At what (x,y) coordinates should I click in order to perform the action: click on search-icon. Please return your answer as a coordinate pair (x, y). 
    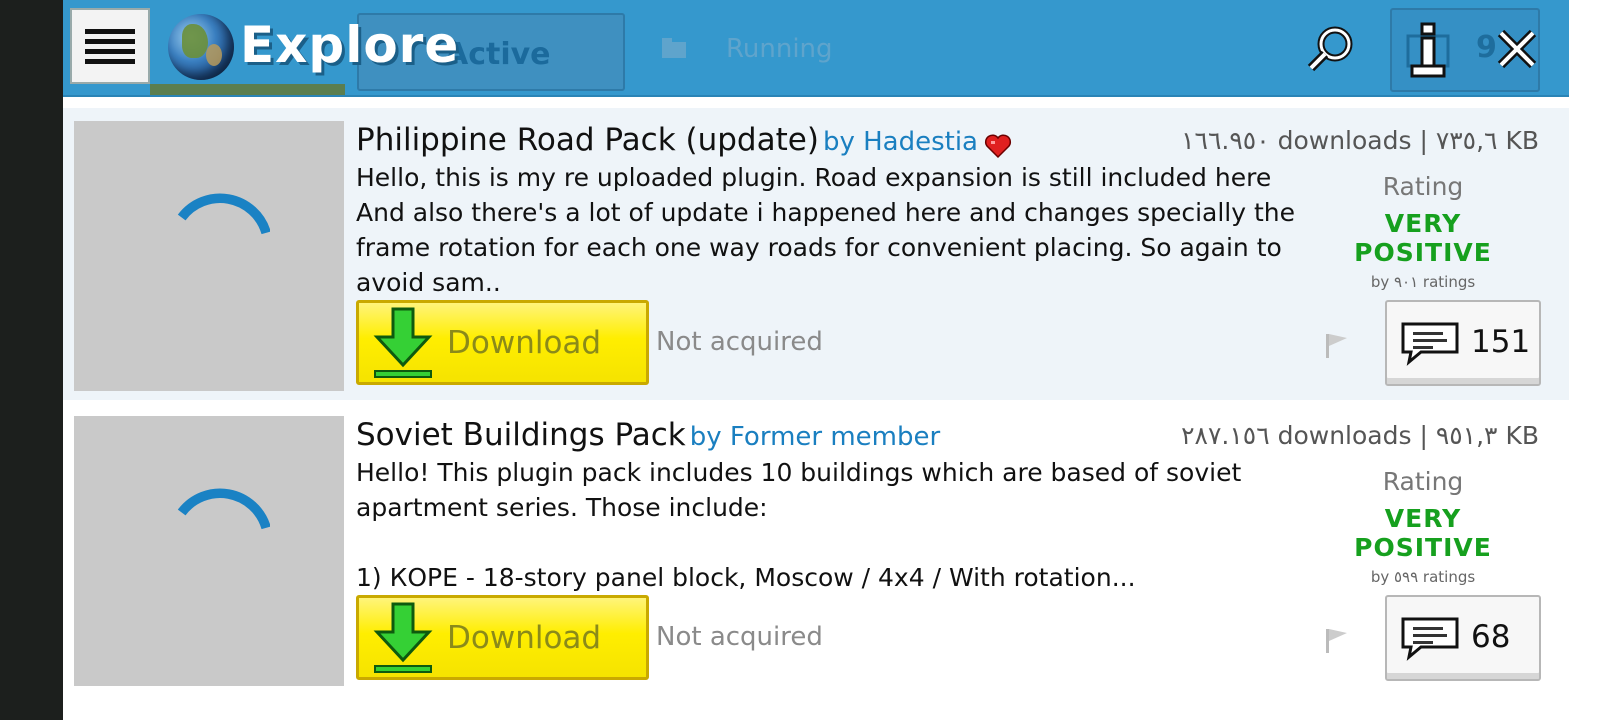
    Looking at the image, I should click on (1330, 49).